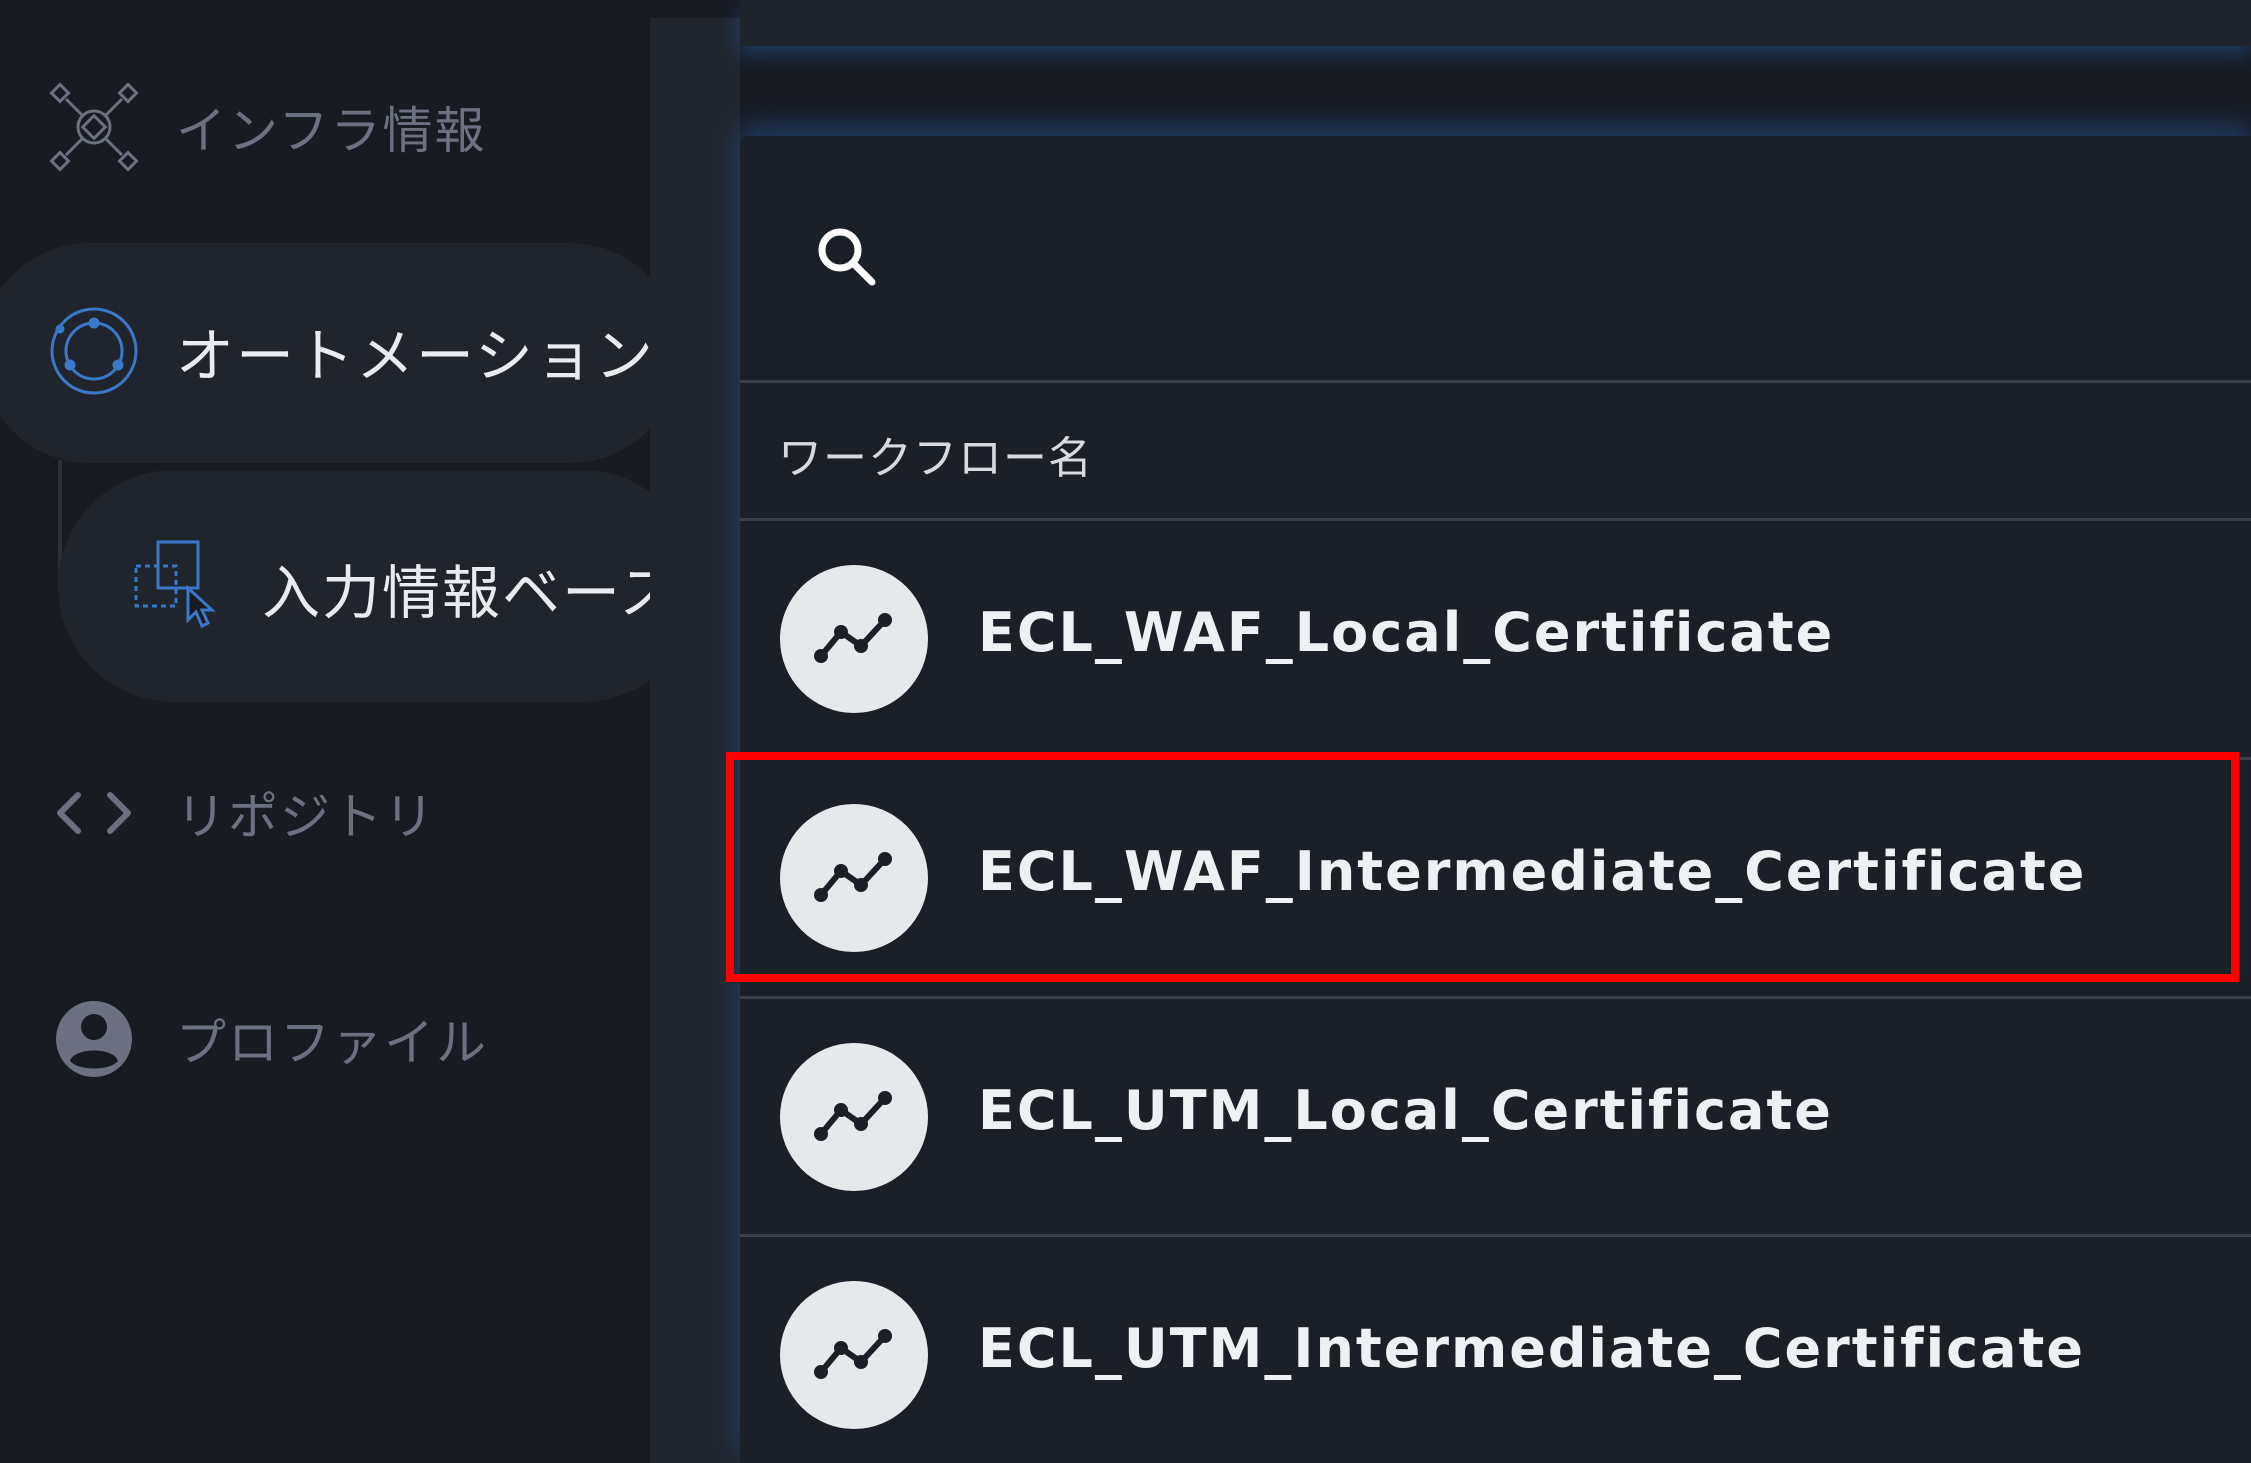  I want to click on sidebar-item-infra: インフラ情報, so click(325, 127).